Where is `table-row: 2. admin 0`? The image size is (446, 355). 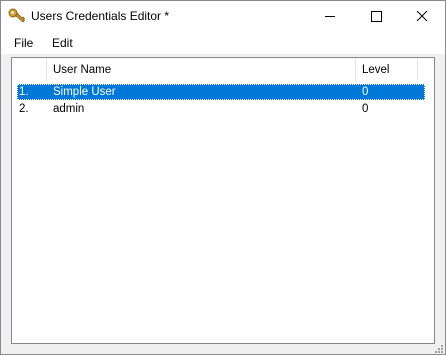 table-row: 2. admin 0 is located at coordinates (221, 109).